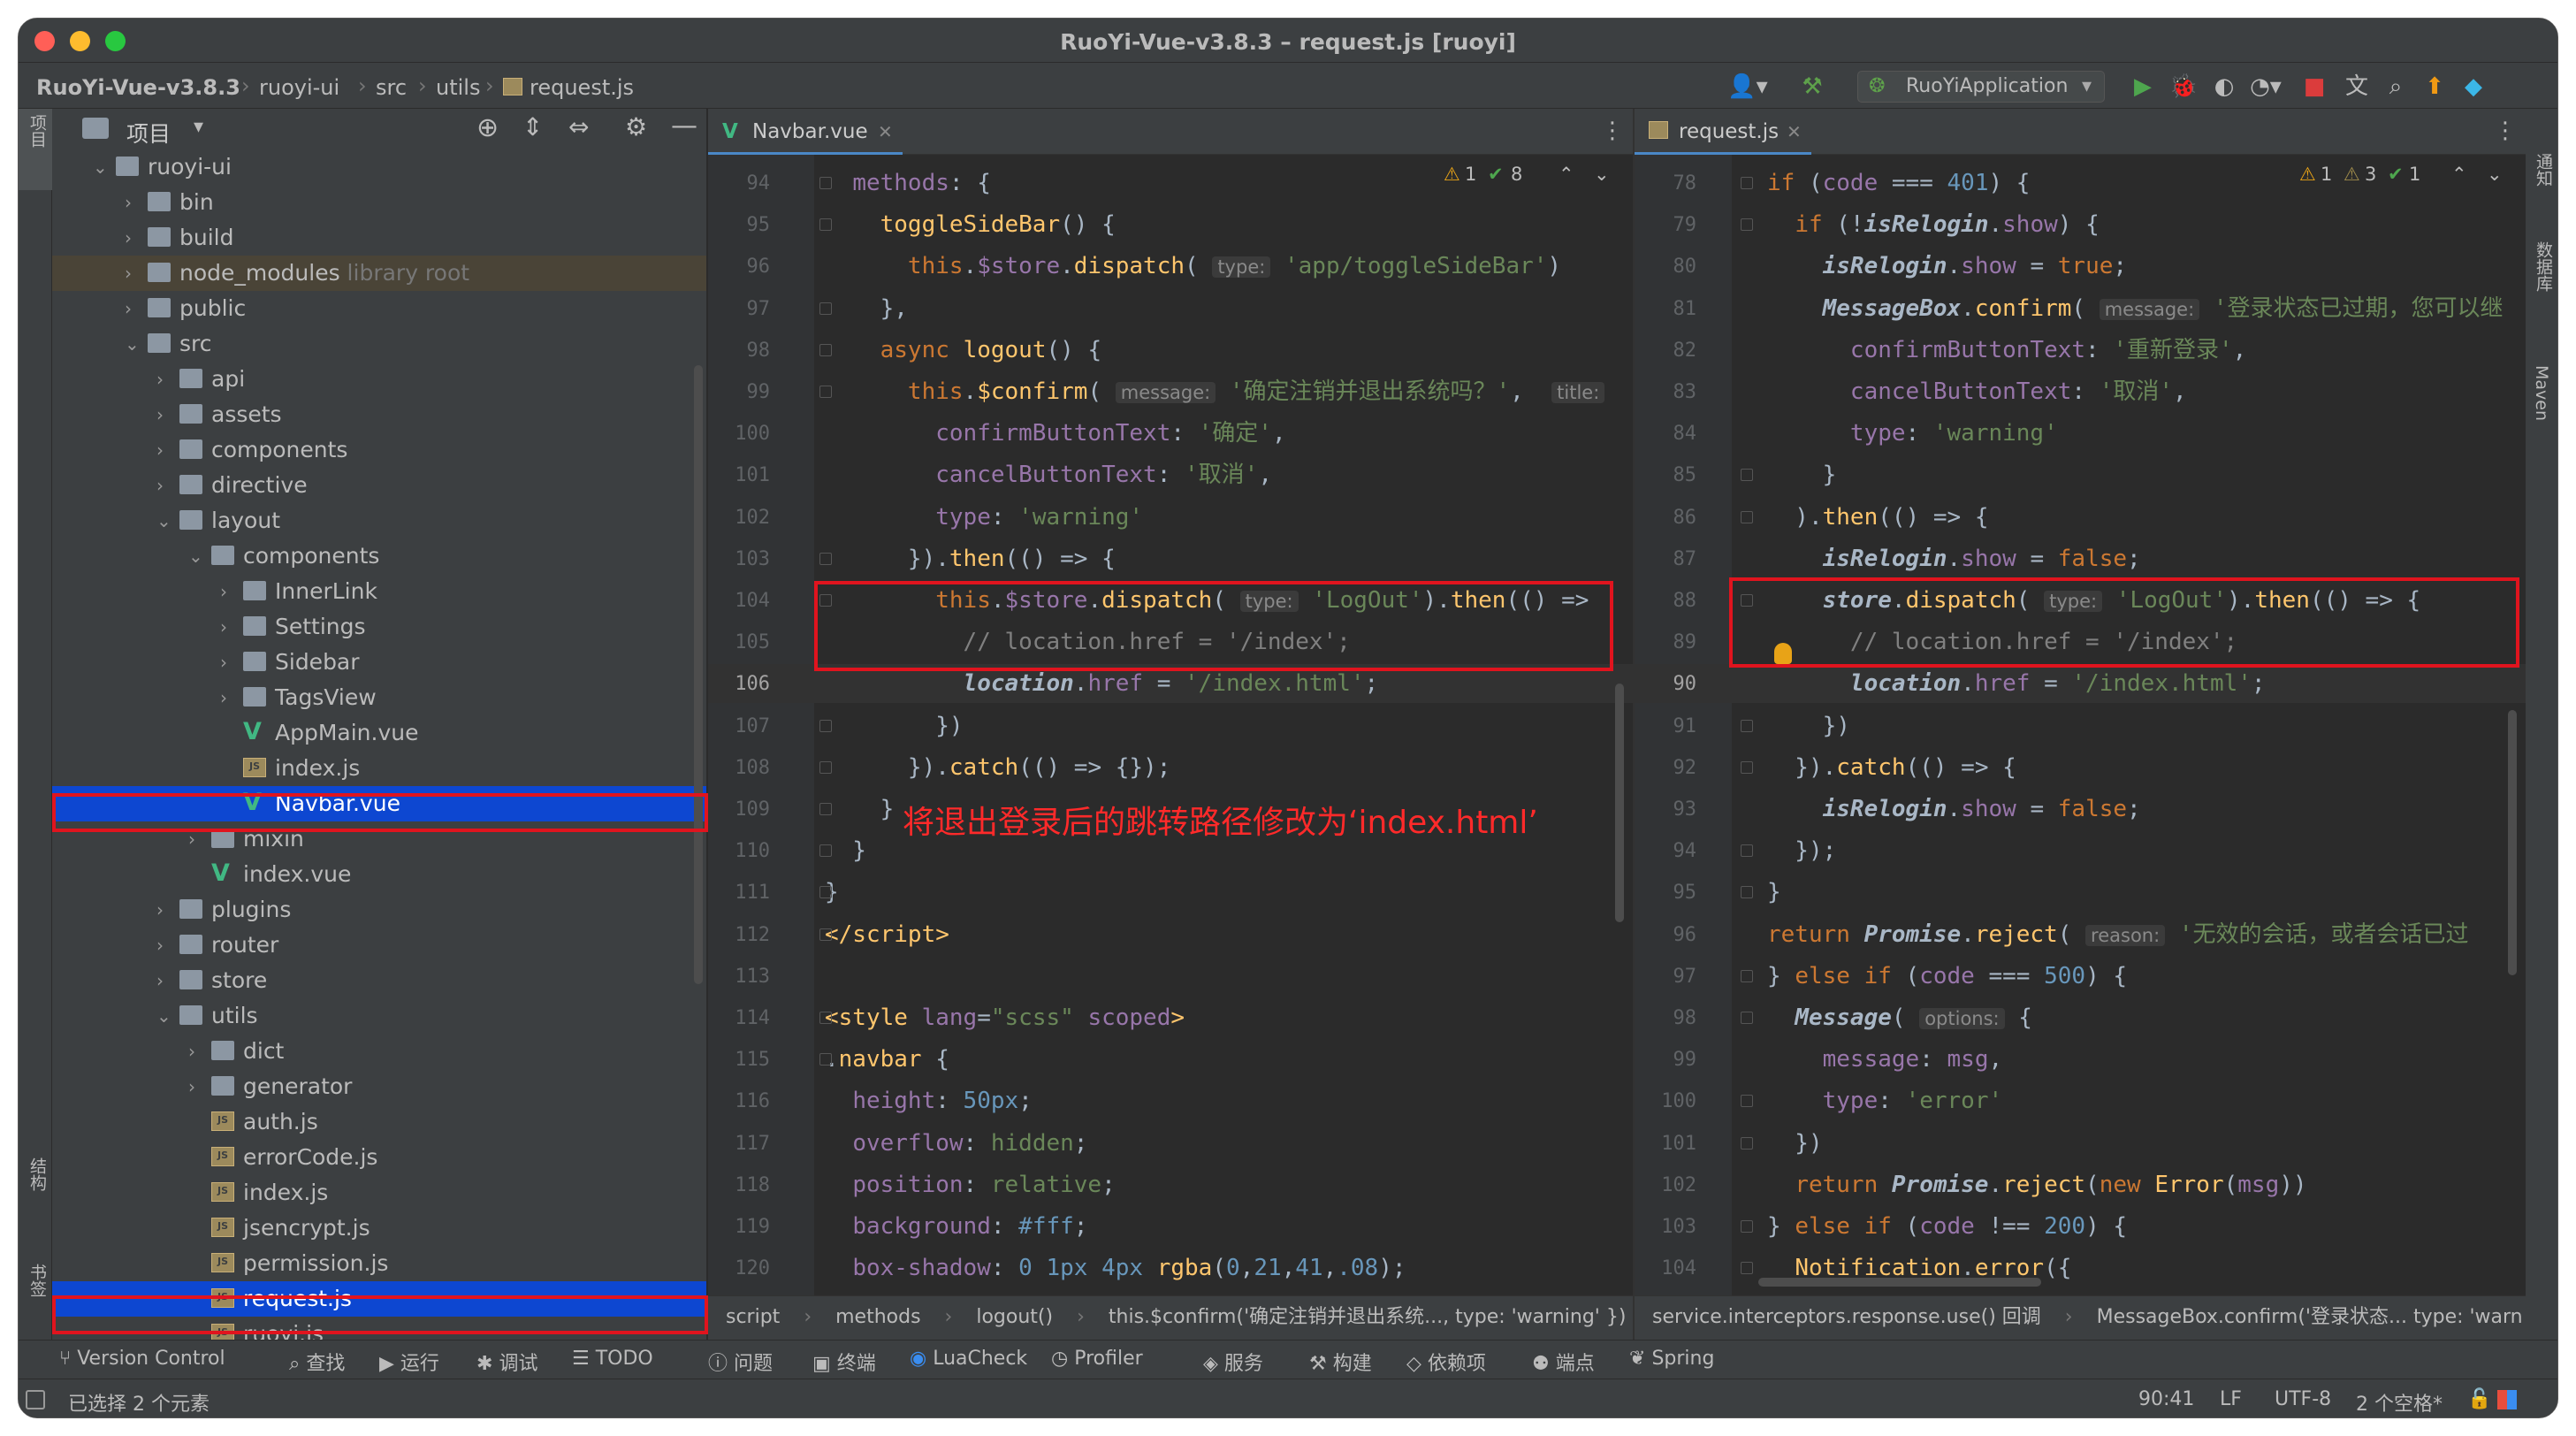 This screenshot has width=2576, height=1436. I want to click on code-line: }, so click(1774, 892).